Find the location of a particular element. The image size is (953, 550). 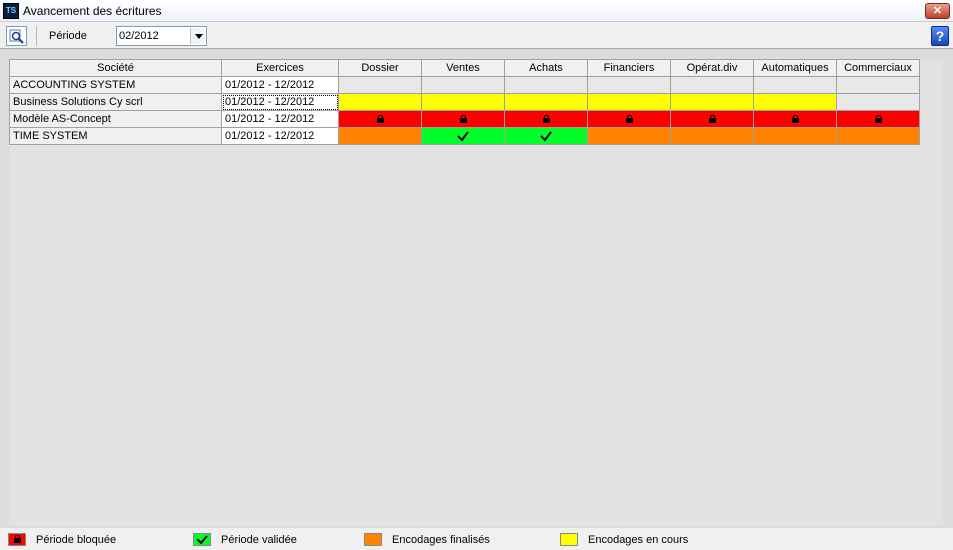

legend-label: Encodages finalisés is located at coordinates (441, 540).